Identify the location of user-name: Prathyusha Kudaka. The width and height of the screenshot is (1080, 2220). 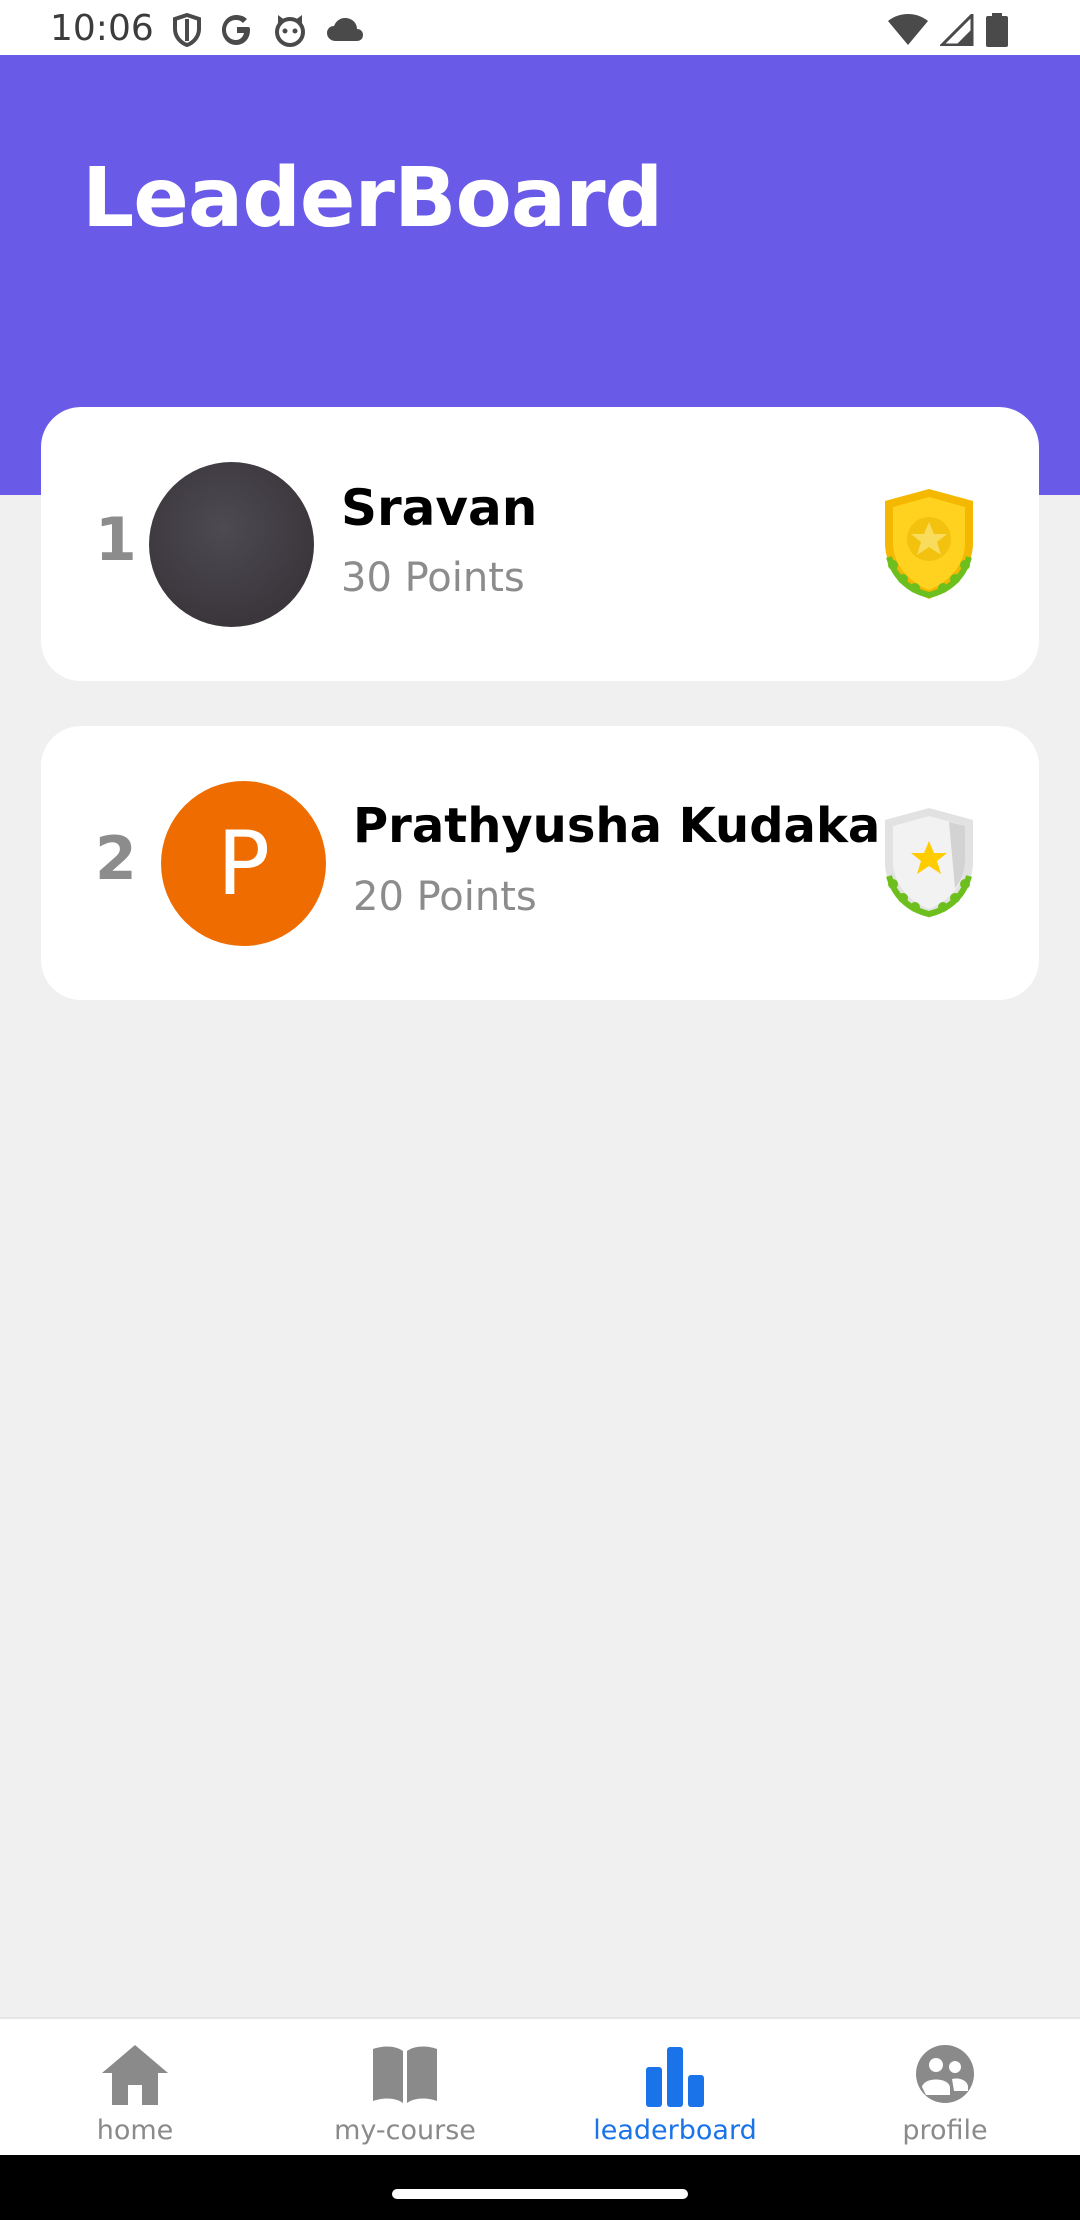
(617, 826).